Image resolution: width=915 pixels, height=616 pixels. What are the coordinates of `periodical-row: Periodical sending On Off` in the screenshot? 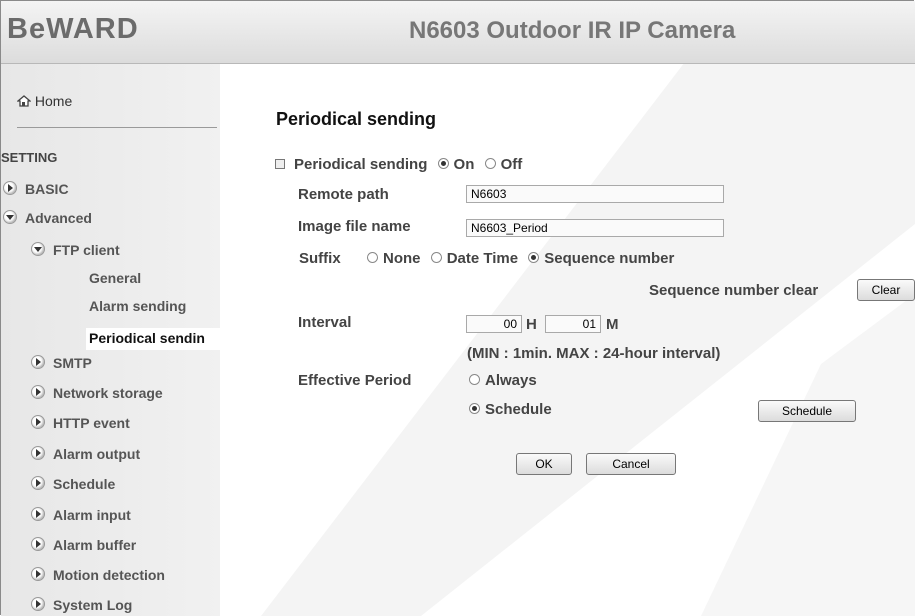 It's located at (398, 164).